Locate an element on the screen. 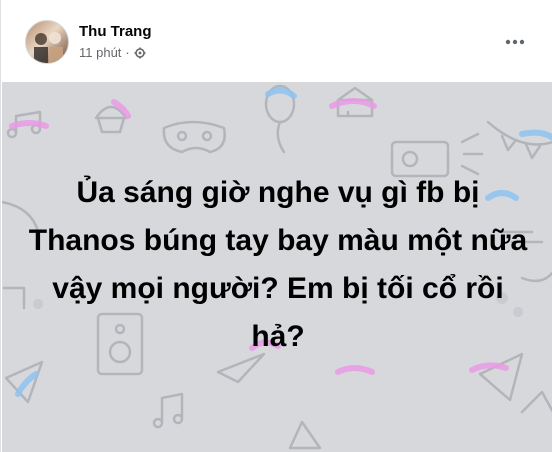 The height and width of the screenshot is (452, 552). avatar is located at coordinates (47, 42).